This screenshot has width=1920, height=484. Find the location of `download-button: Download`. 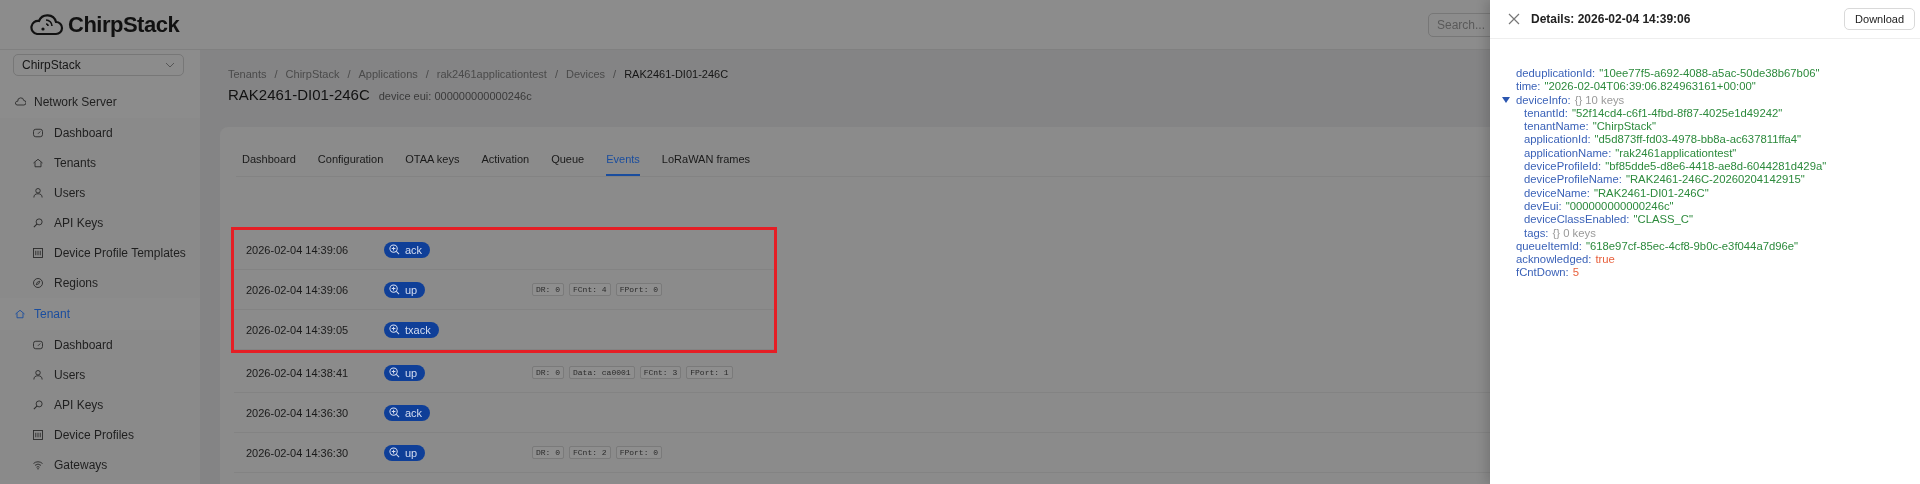

download-button: Download is located at coordinates (1879, 19).